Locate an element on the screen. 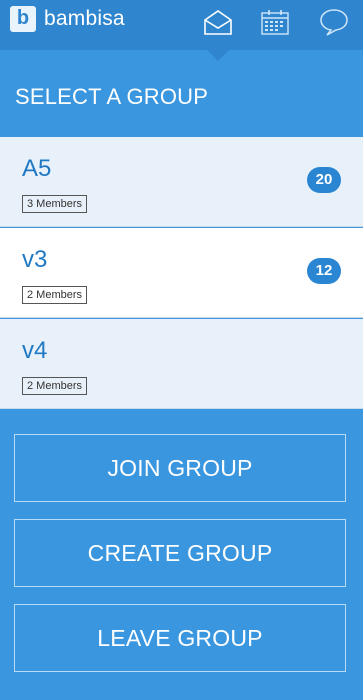 Image resolution: width=363 pixels, height=700 pixels. group-name: v3 is located at coordinates (35, 259).